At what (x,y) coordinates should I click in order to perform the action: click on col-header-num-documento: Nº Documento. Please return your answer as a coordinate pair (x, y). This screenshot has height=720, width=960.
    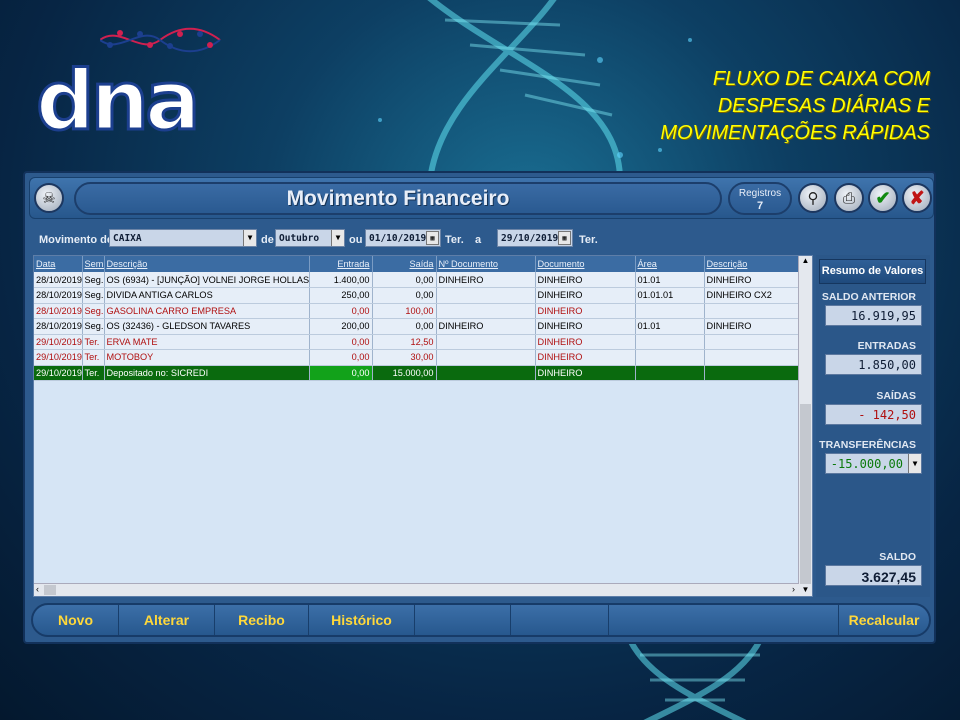
    Looking at the image, I should click on (486, 264).